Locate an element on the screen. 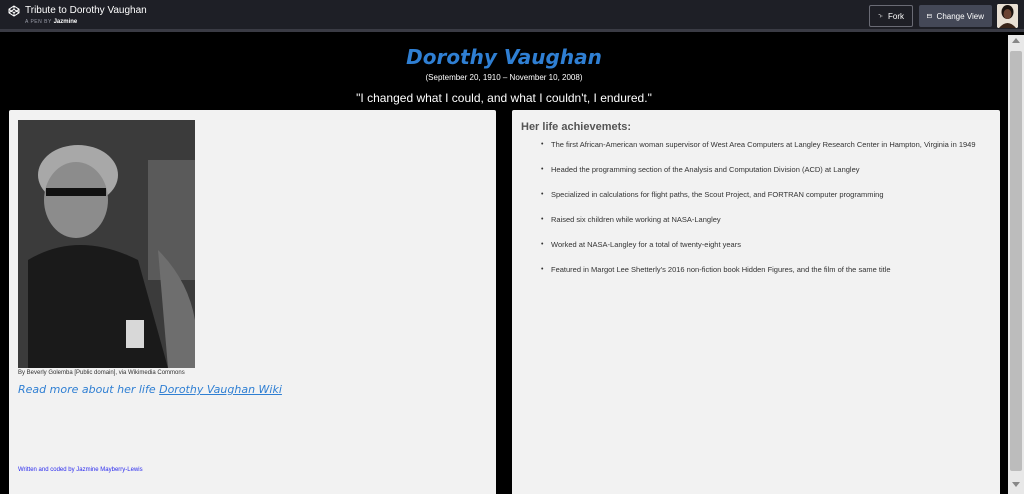  portrait-image is located at coordinates (106, 244).